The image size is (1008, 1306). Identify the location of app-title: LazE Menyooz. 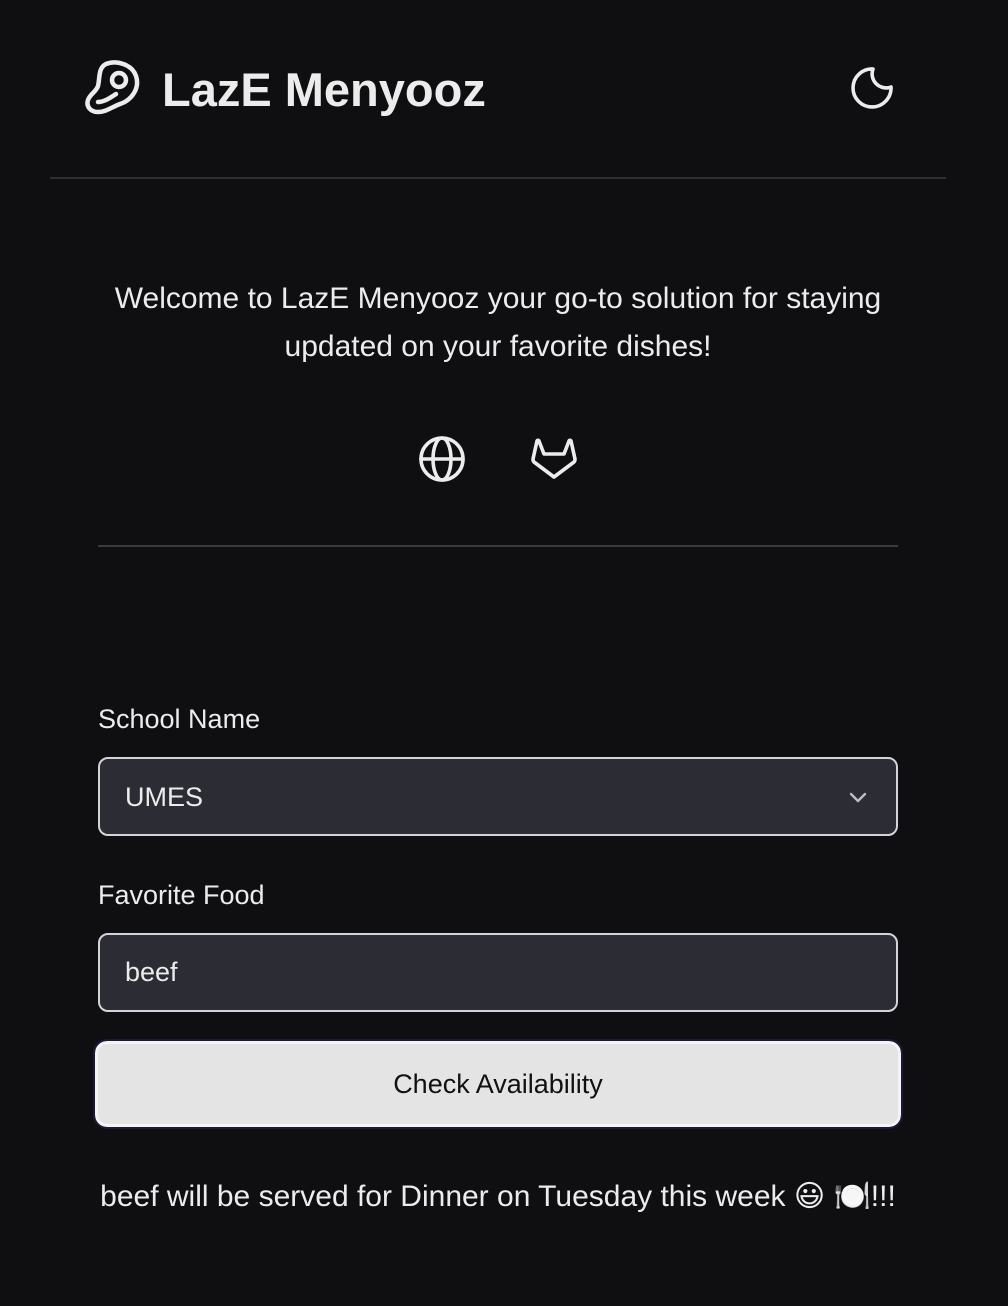
(324, 89).